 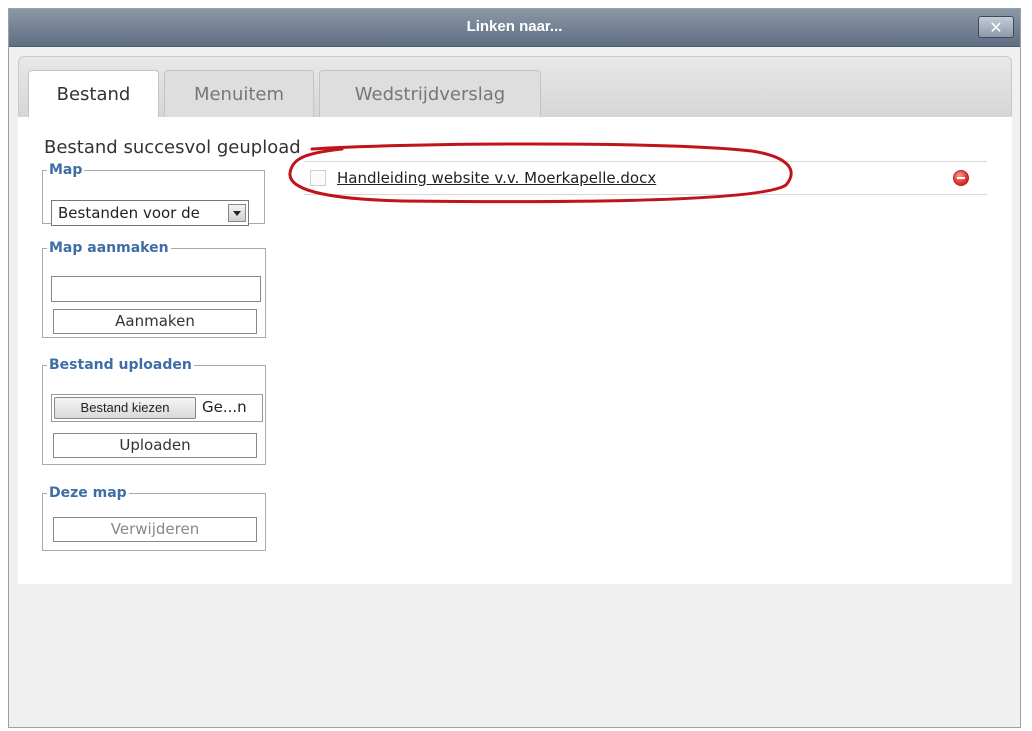 I want to click on file-chooser: Bestand kiezen Ge...n, so click(x=157, y=408).